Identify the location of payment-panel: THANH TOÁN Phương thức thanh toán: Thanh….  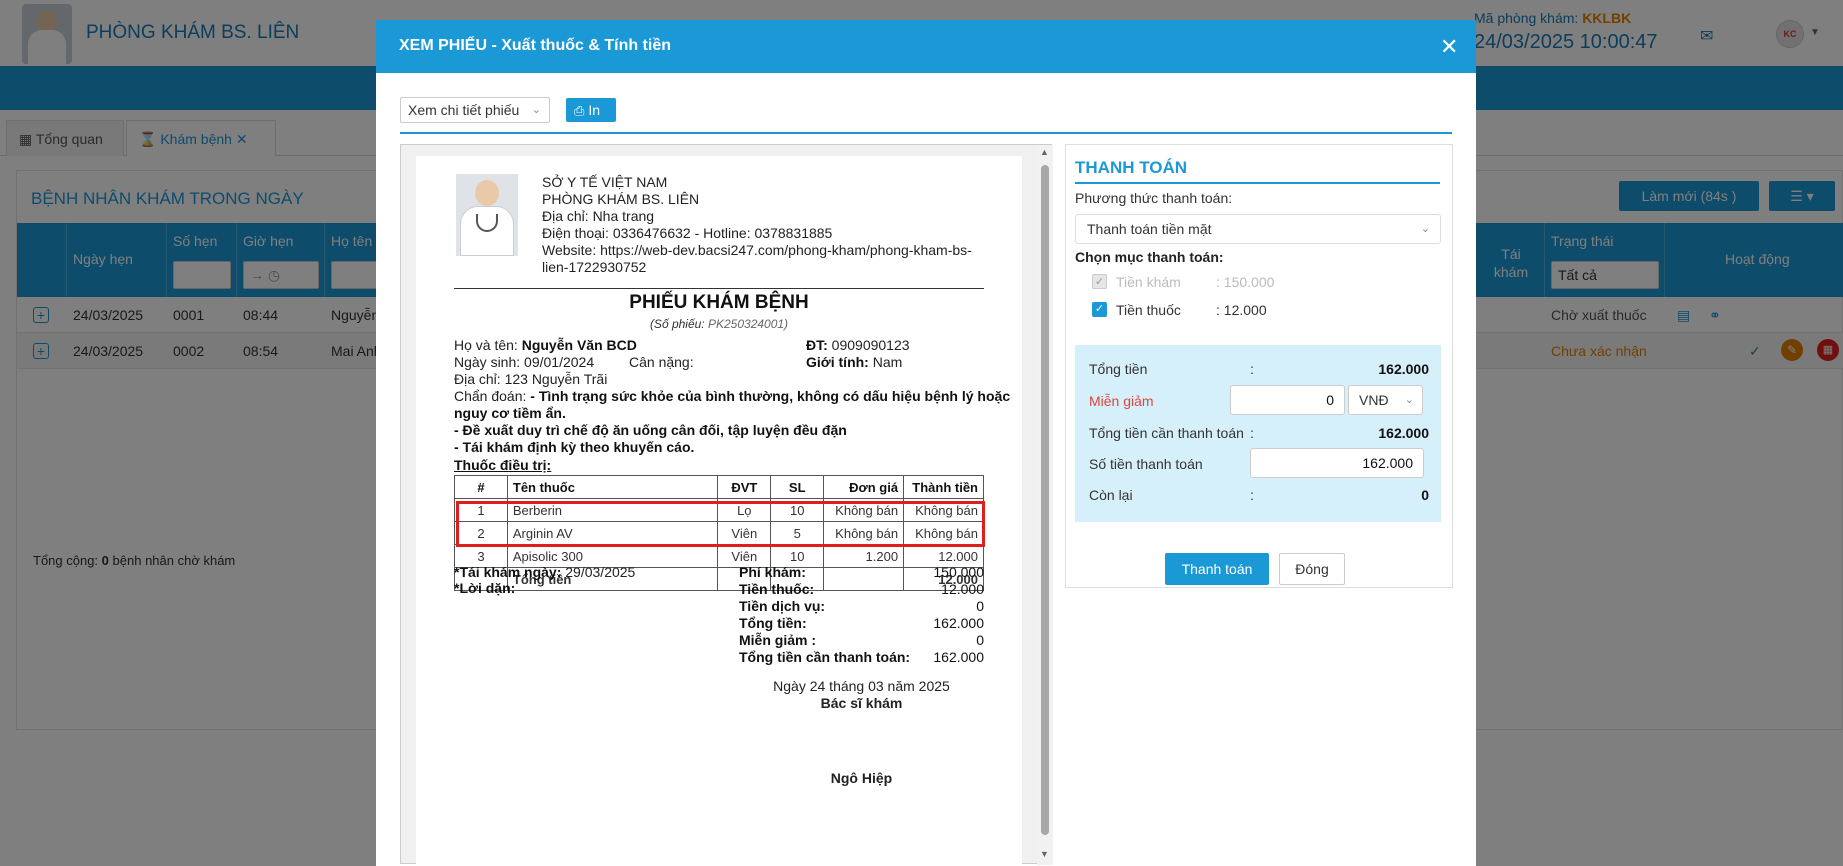
(1259, 366).